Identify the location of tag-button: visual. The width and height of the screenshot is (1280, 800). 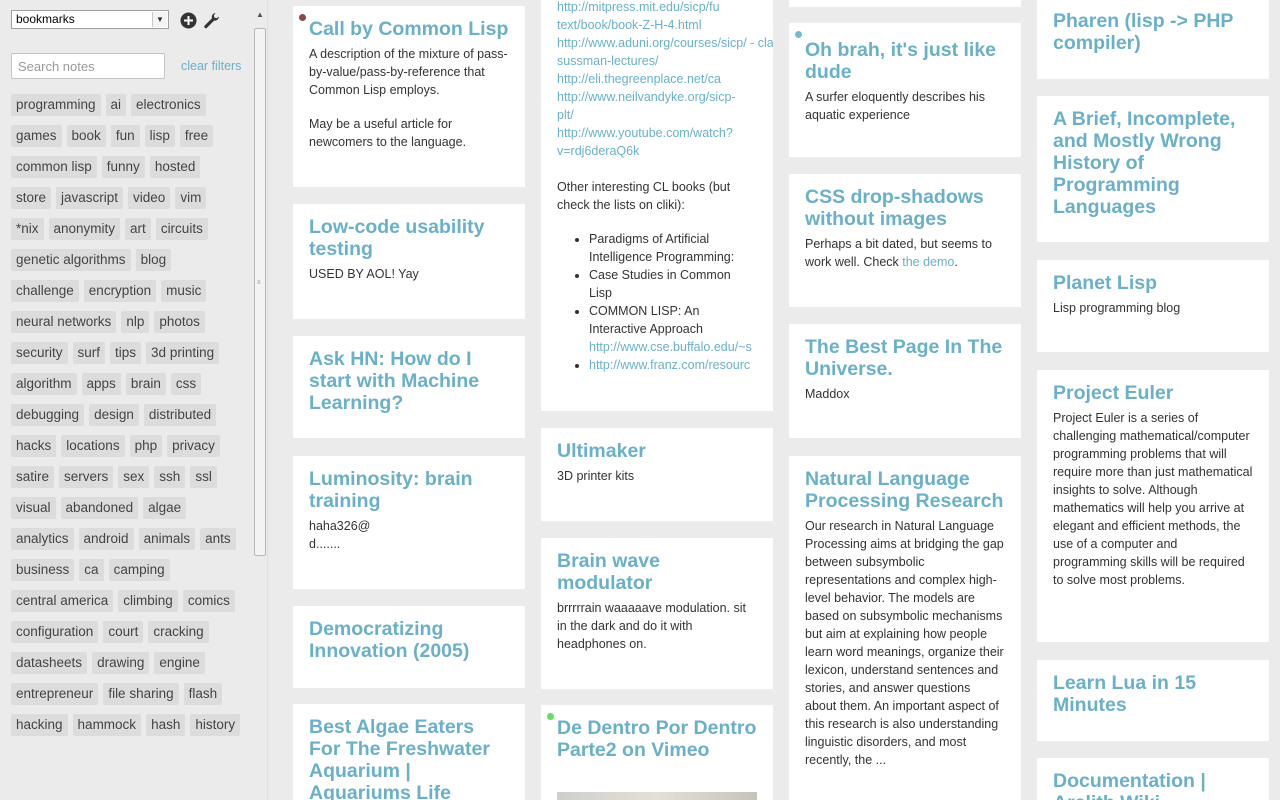
(33, 508).